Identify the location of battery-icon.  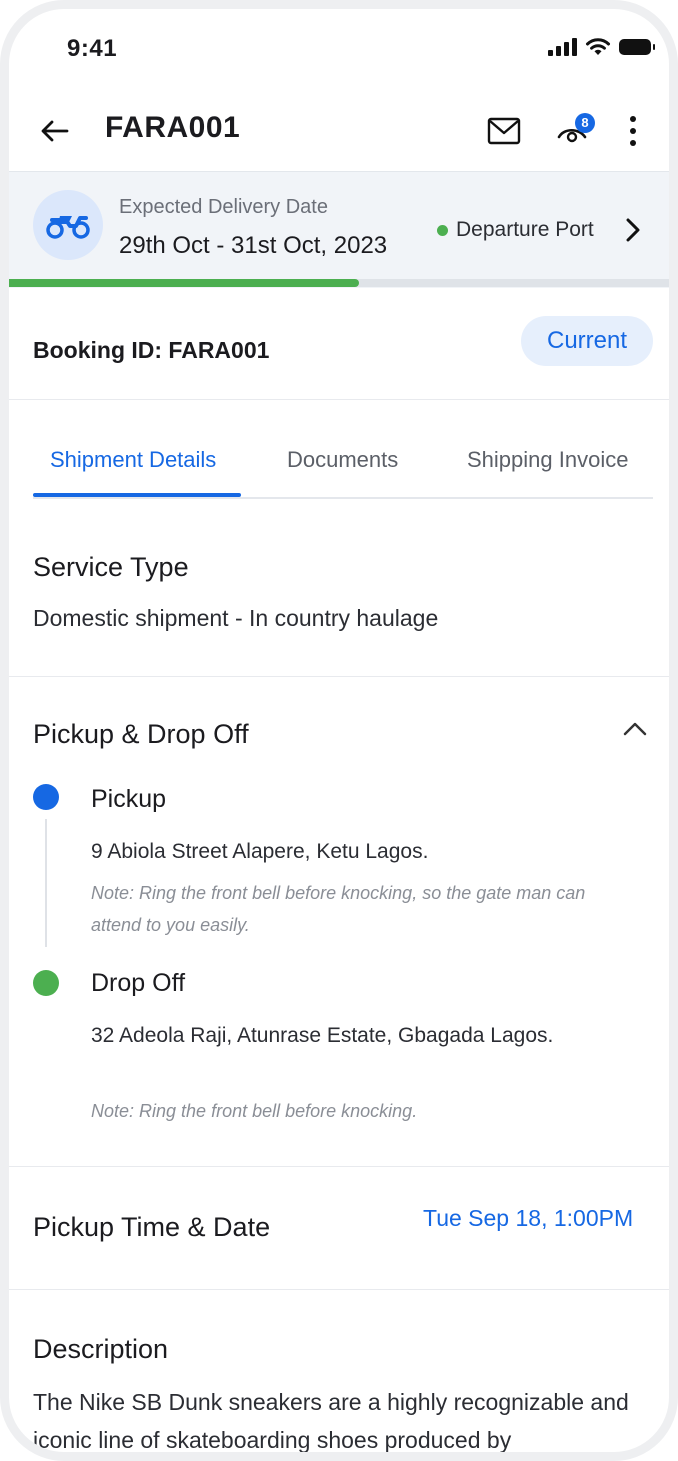
(637, 47).